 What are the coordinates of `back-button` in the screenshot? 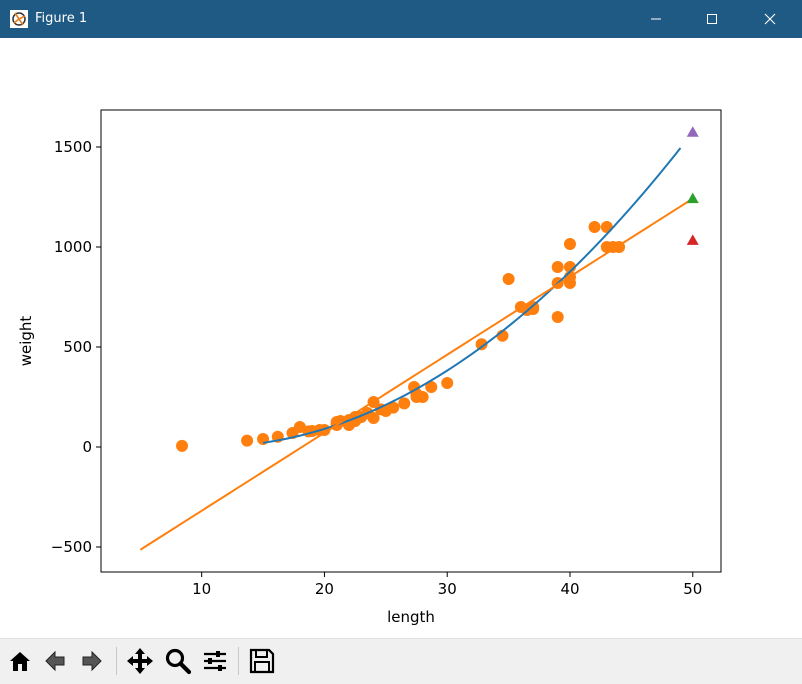 It's located at (55, 661).